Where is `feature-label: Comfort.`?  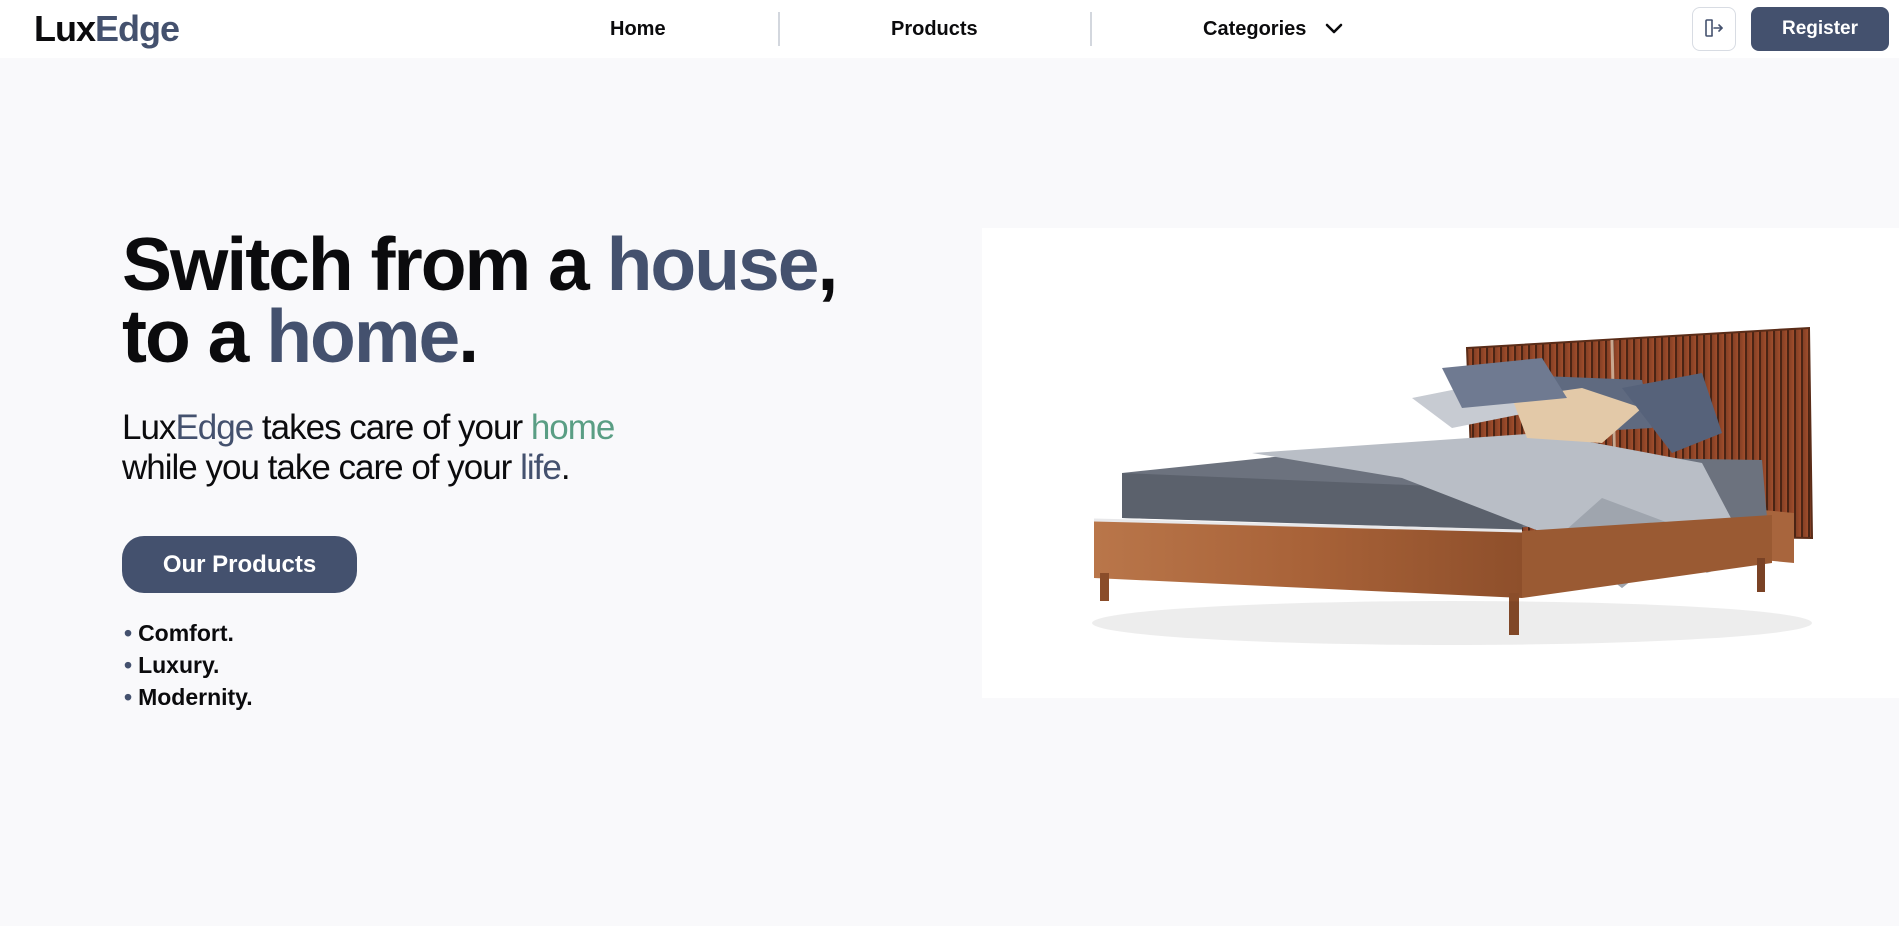 feature-label: Comfort. is located at coordinates (186, 633).